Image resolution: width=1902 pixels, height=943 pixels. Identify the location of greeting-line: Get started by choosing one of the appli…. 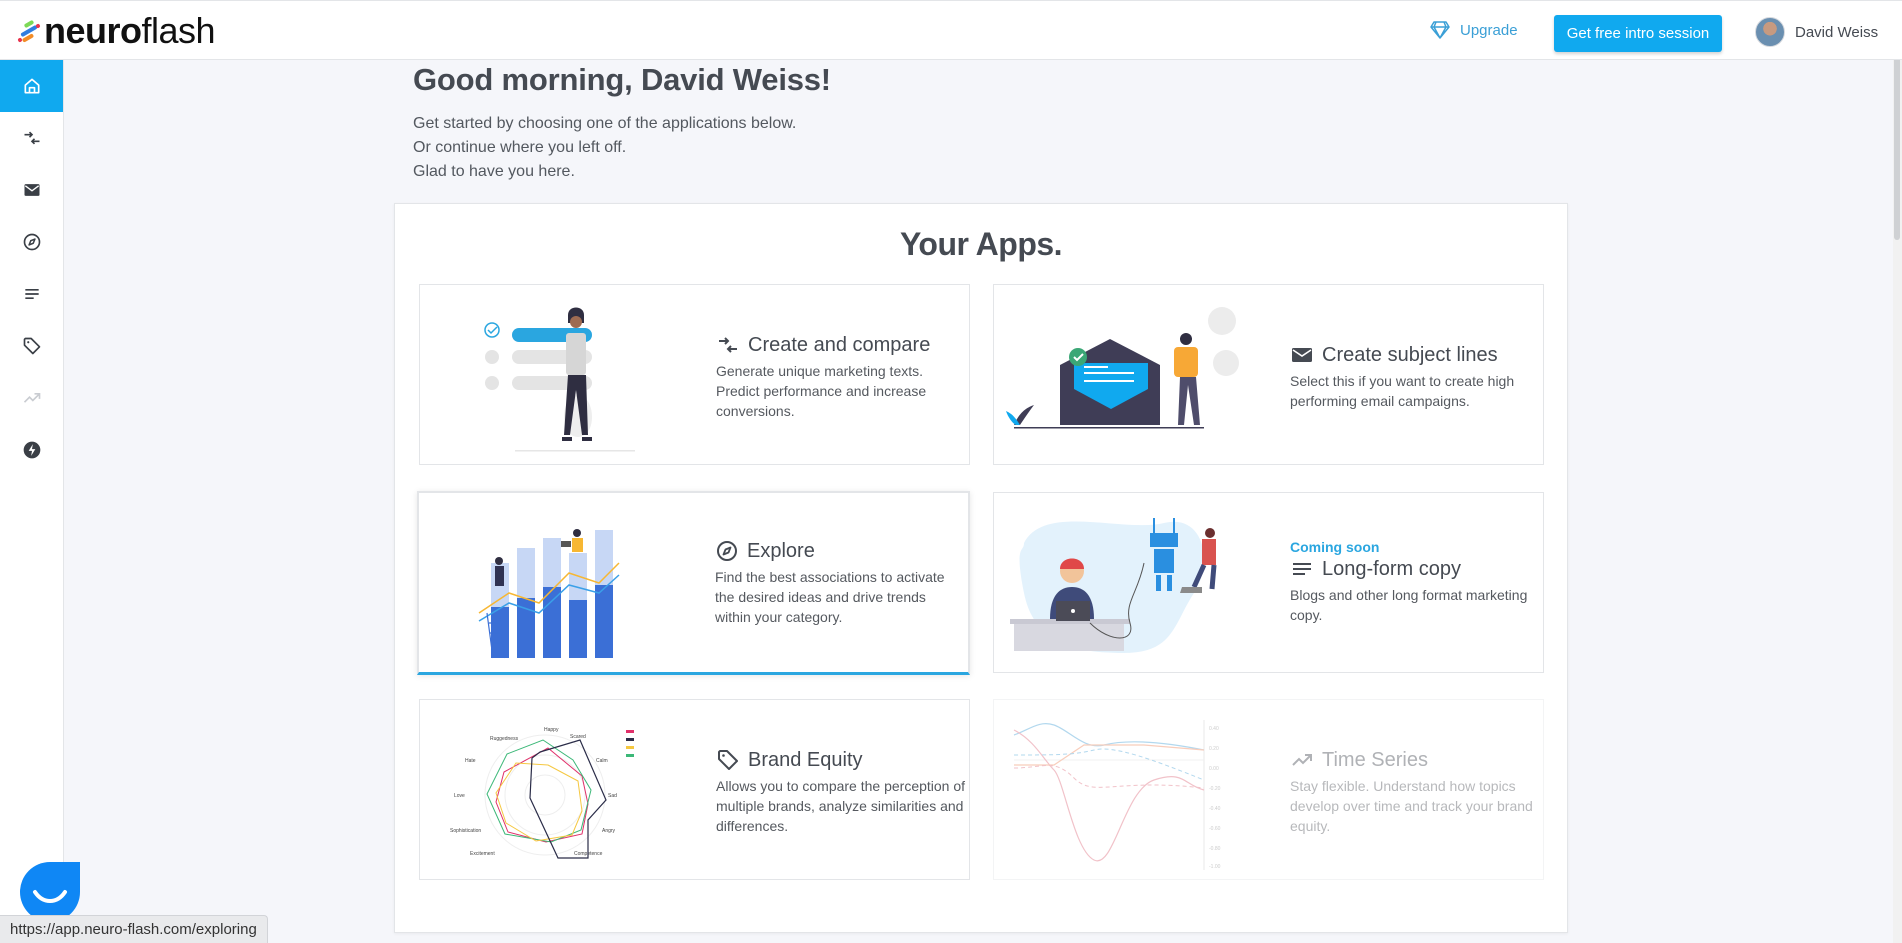
(605, 123).